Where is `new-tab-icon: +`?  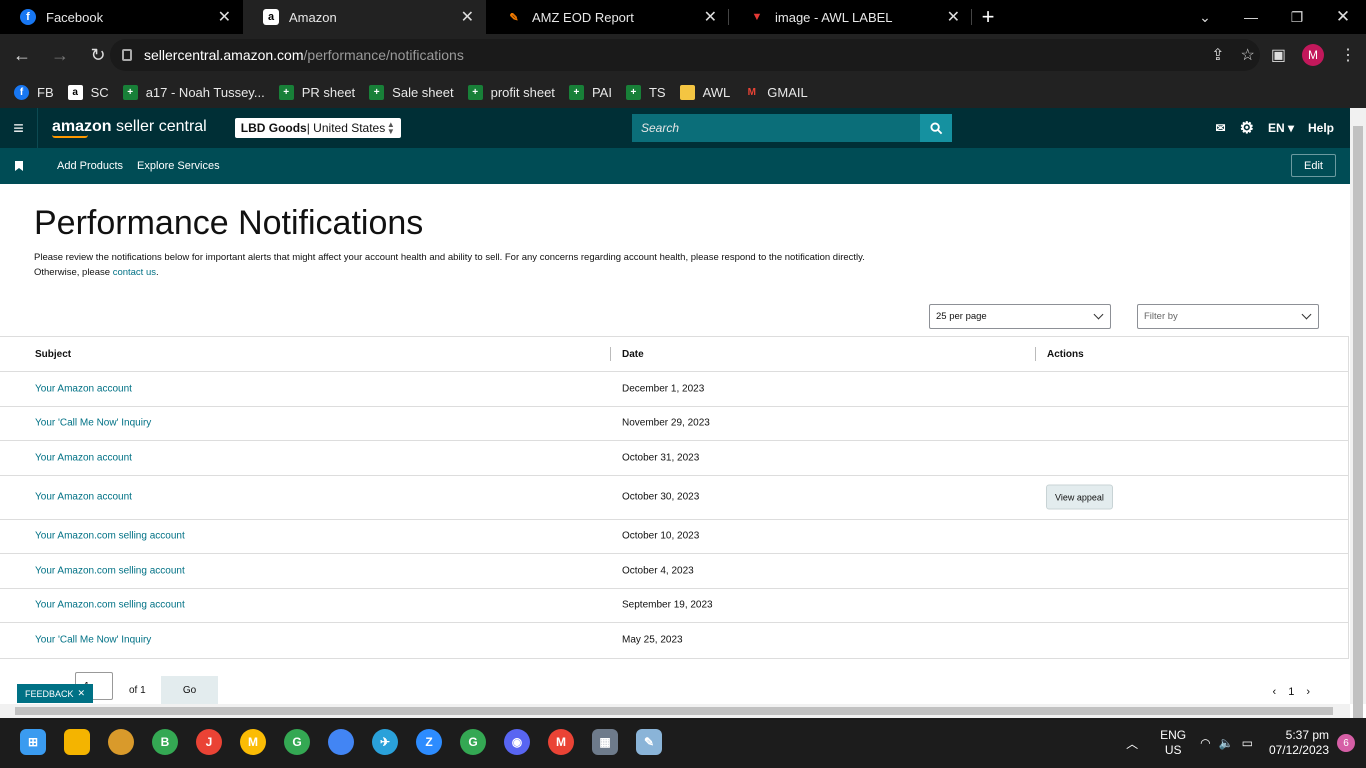 new-tab-icon: + is located at coordinates (988, 17).